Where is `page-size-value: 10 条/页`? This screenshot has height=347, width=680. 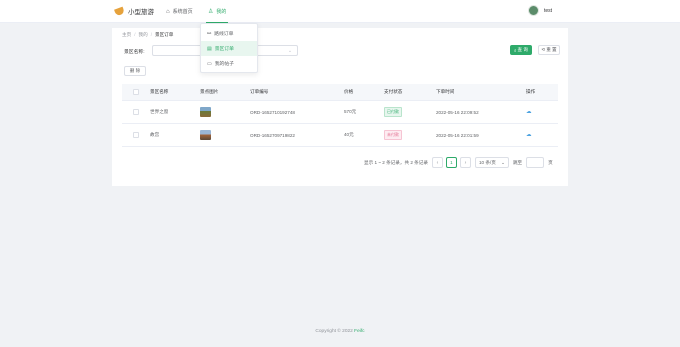
page-size-value: 10 条/页 is located at coordinates (487, 162).